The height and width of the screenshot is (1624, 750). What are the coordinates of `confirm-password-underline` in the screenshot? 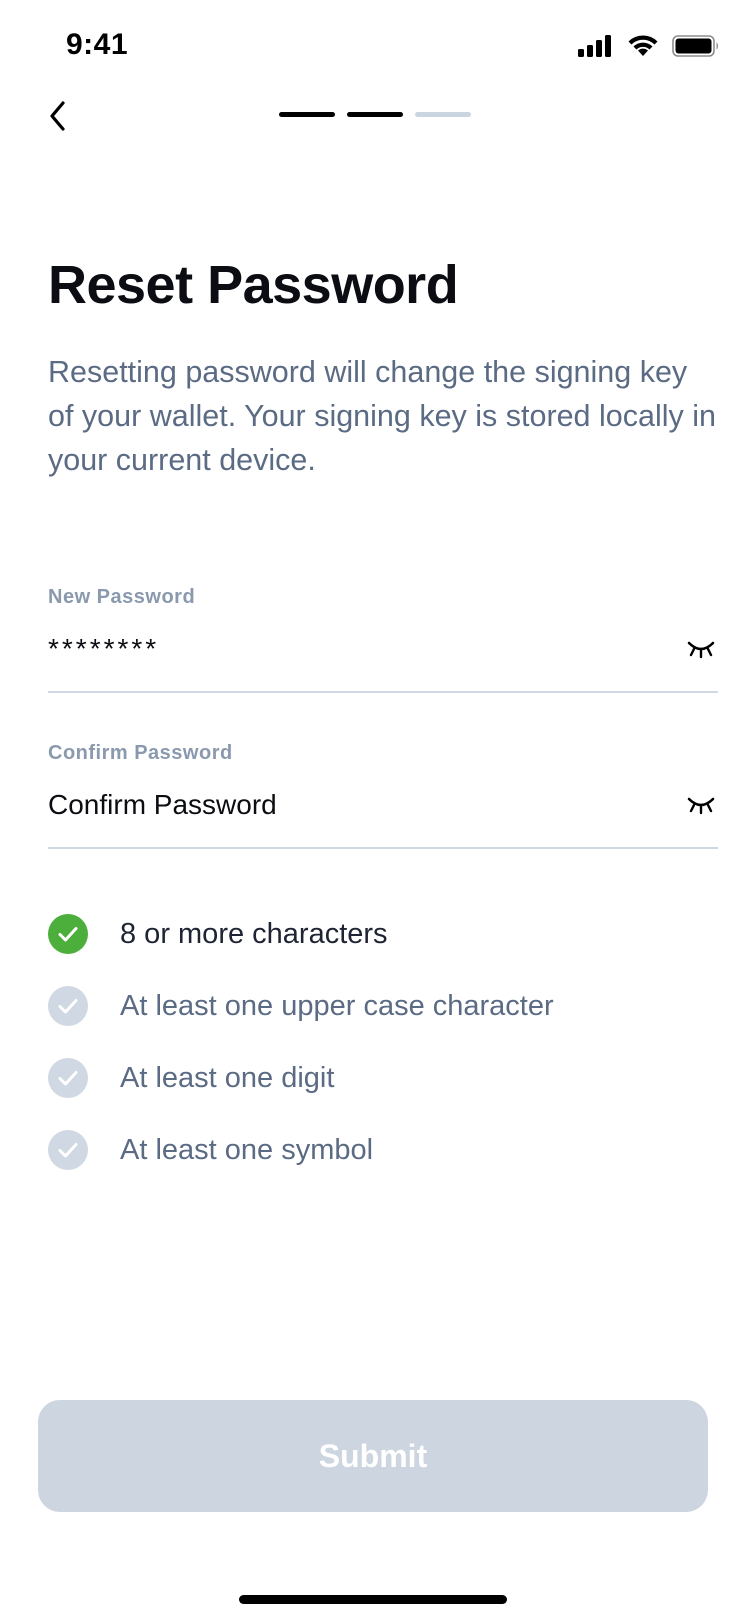 It's located at (383, 848).